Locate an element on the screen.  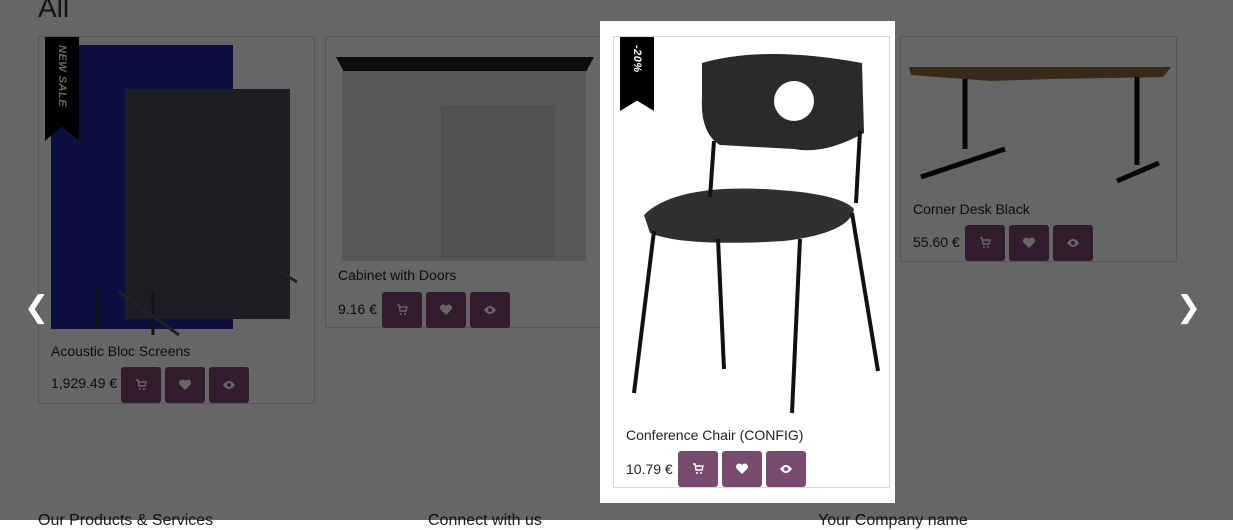
product-name: Conference Chair (CONFIG) is located at coordinates (714, 435).